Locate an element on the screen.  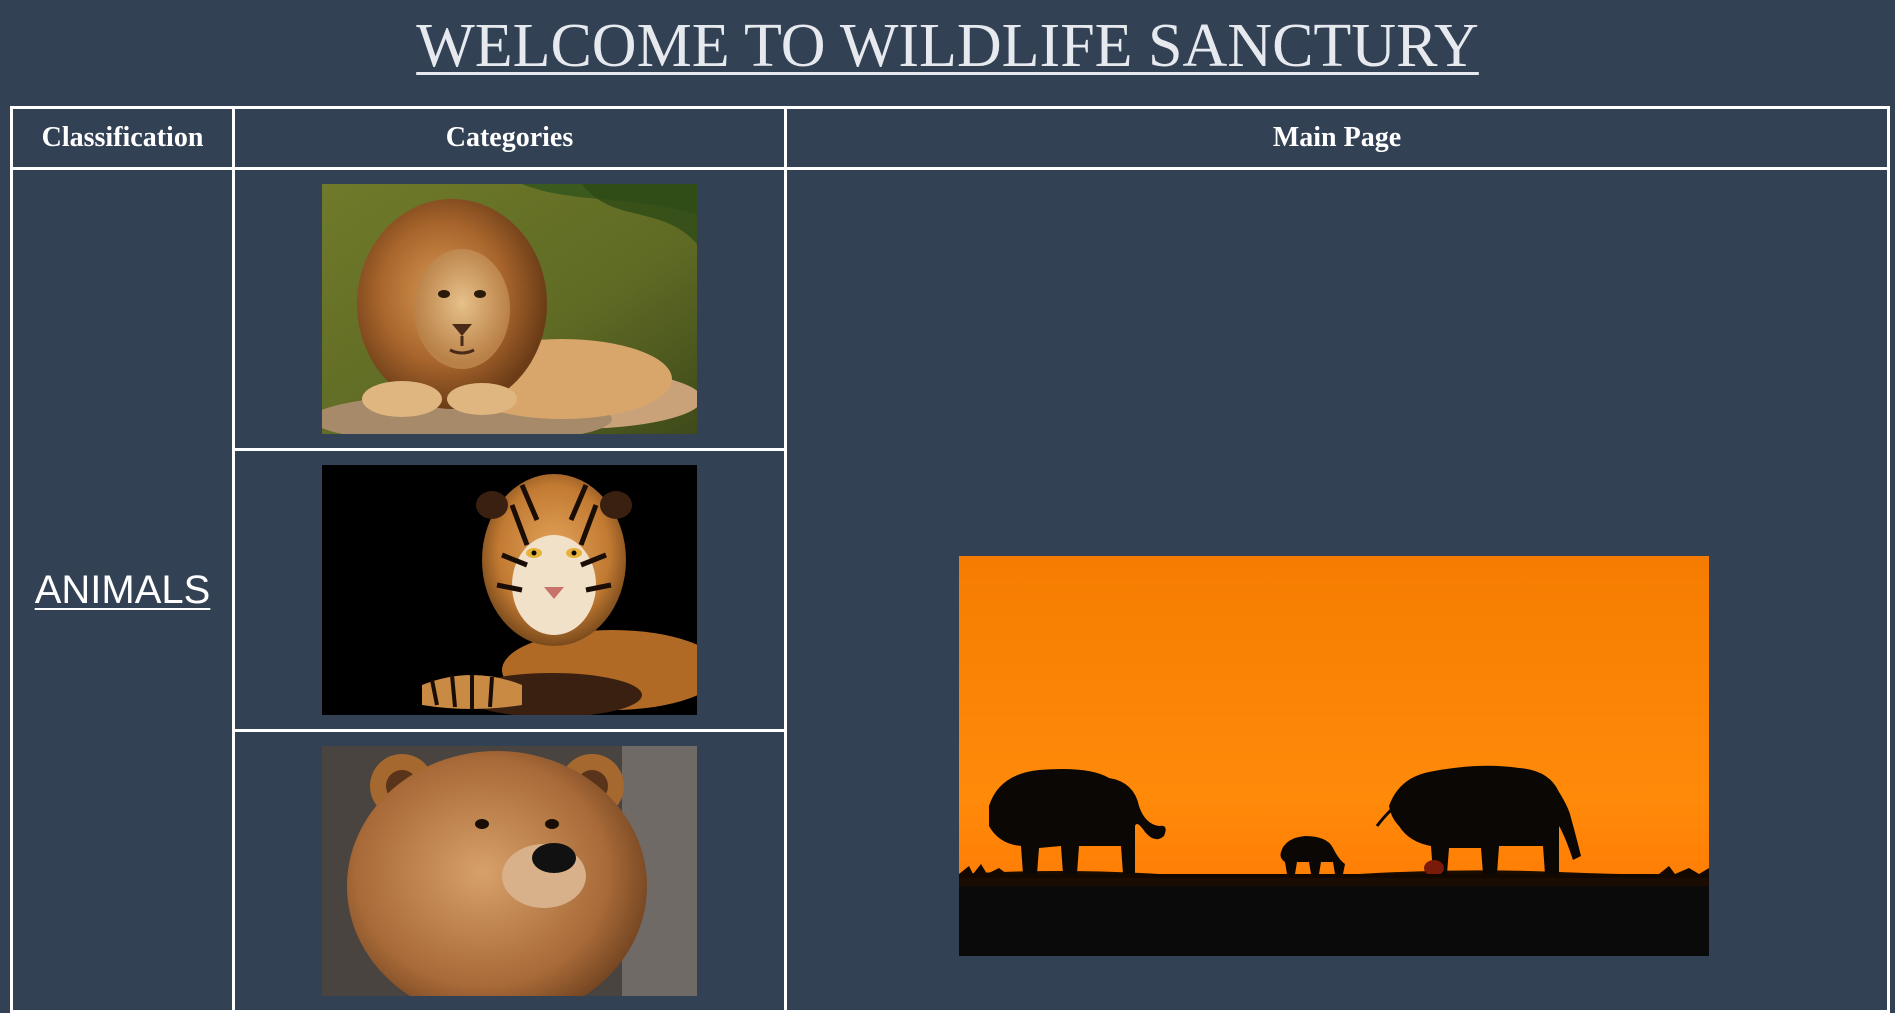
category-cell-tiger is located at coordinates (509, 590).